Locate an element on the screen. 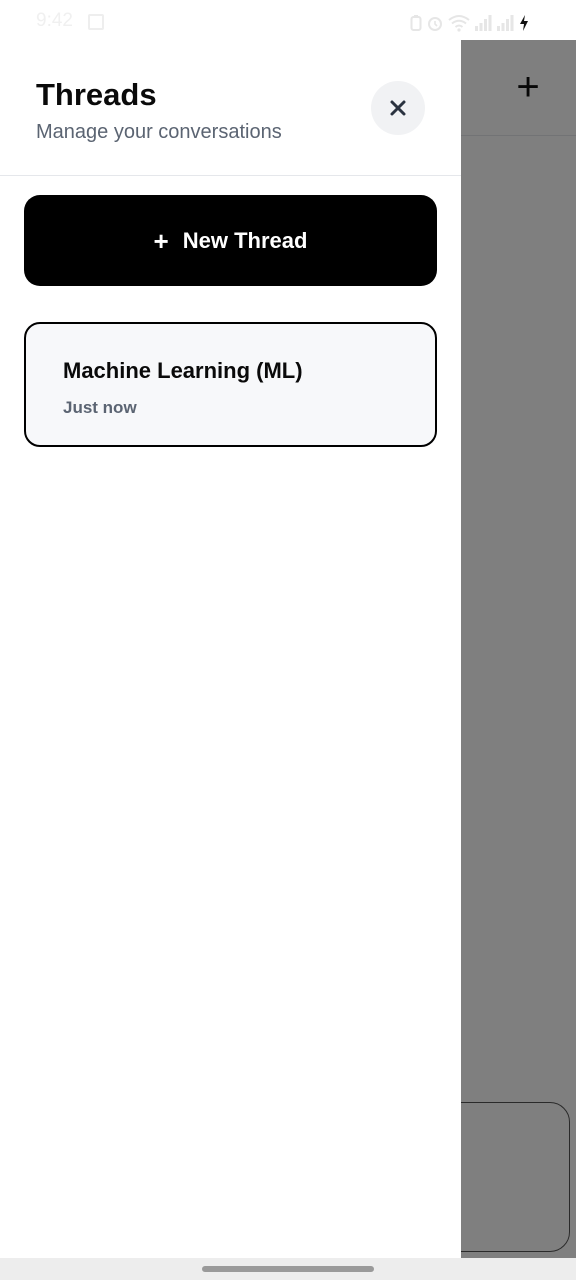  thread-item: Machine Learning (ML) Just now is located at coordinates (230, 384).